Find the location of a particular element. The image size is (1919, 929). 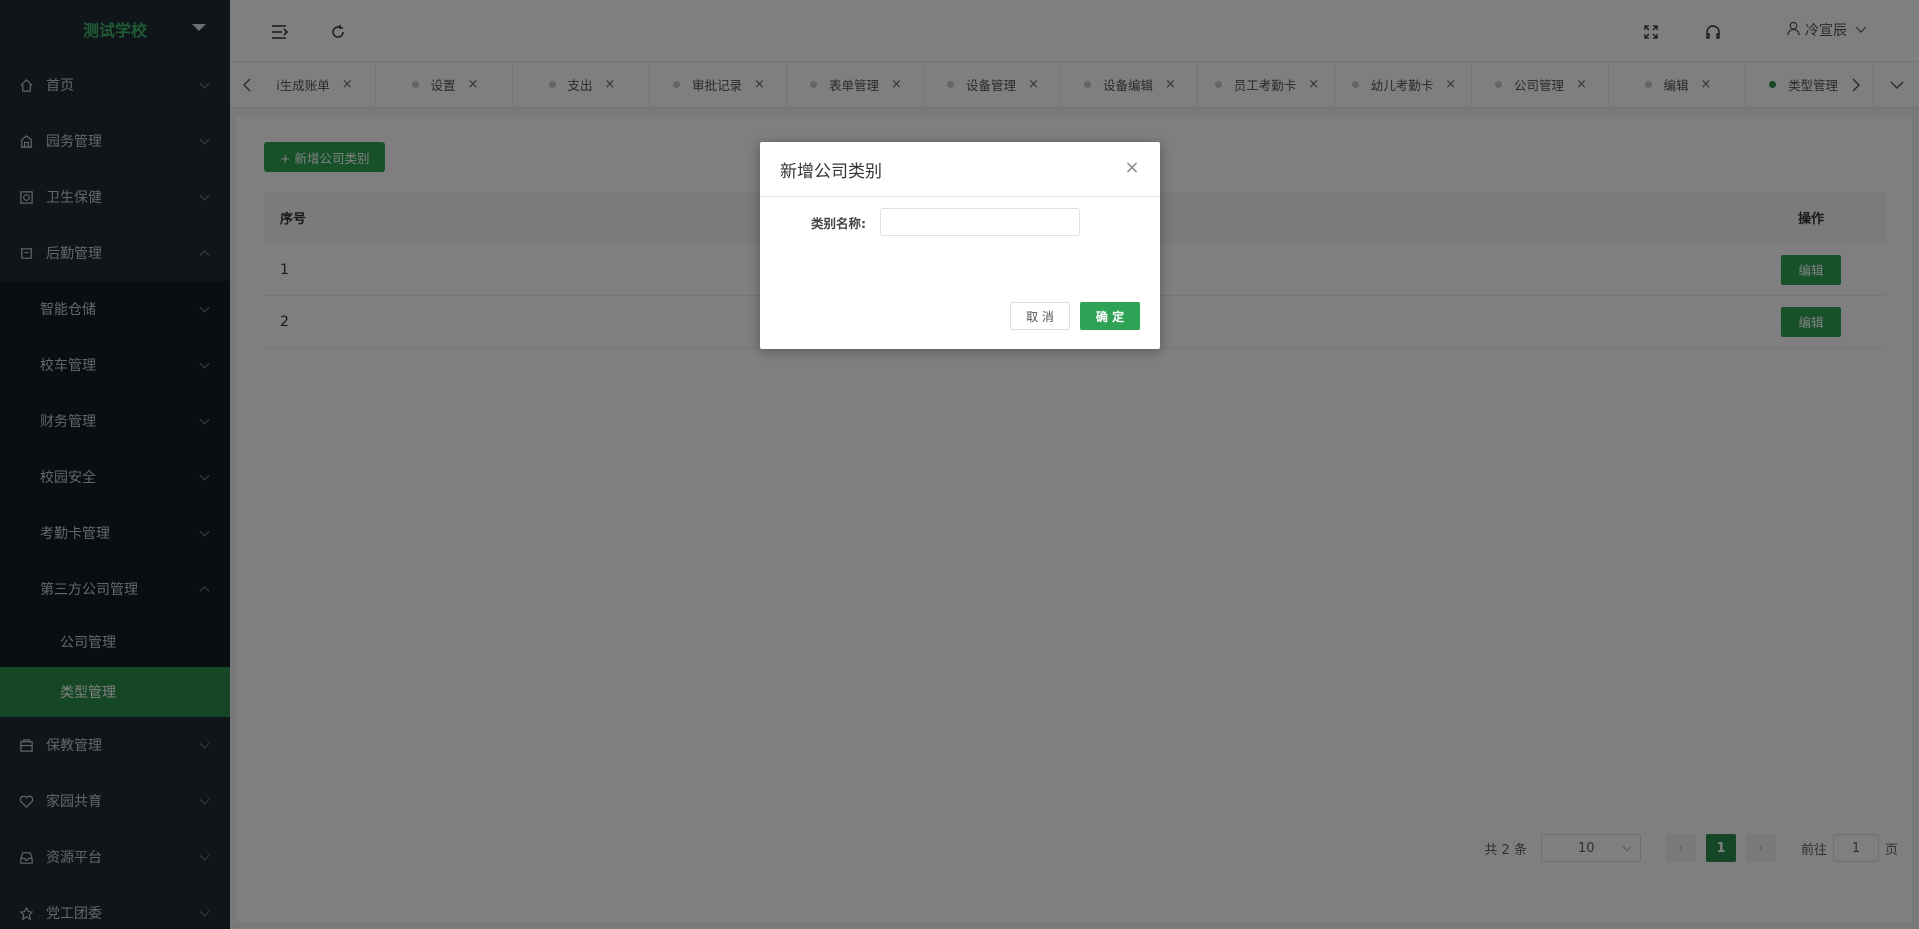

add-category-dialog: 新增公司类别 × 类别名称: 取 消 确 定 is located at coordinates (960, 245).